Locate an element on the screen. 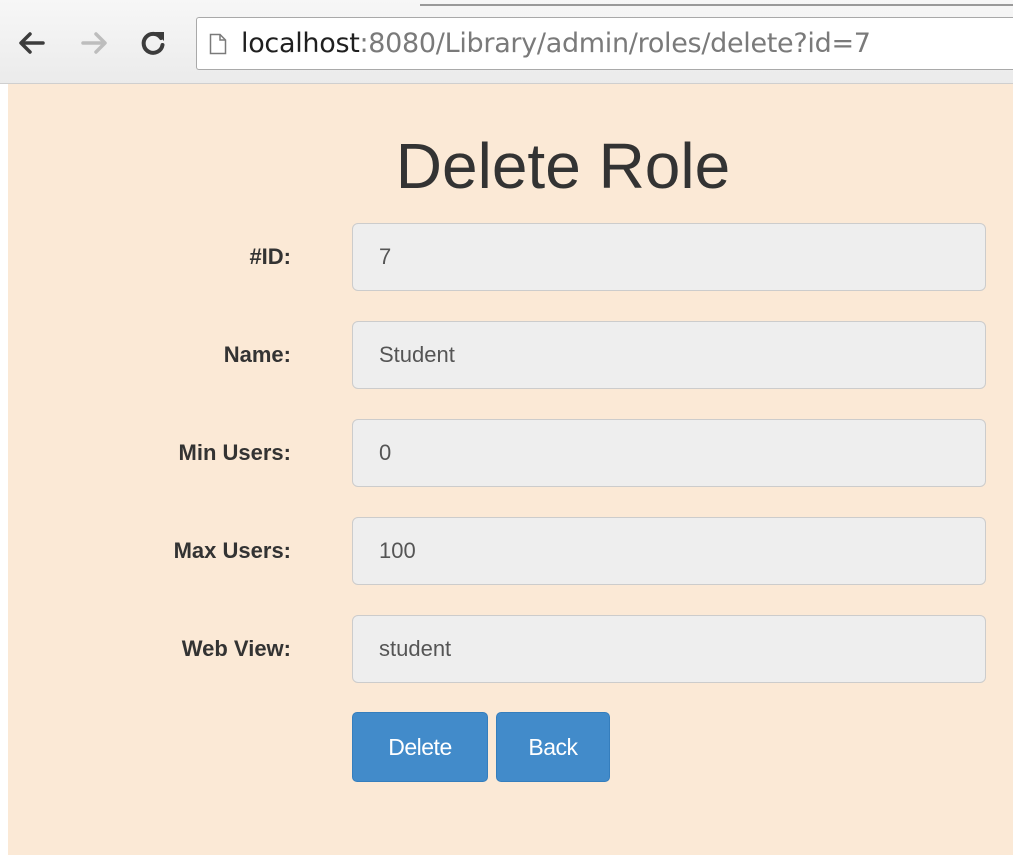 Image resolution: width=1013 pixels, height=855 pixels. url-path: :8080/Library/admin/roles/delete?id=7 is located at coordinates (615, 43).